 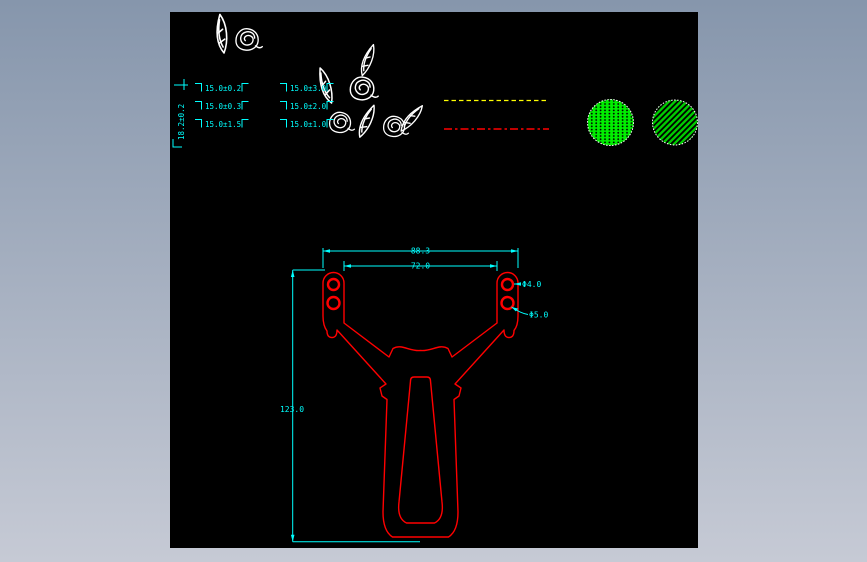 What do you see at coordinates (675, 122) in the screenshot?
I see `hatch-sample-diagonal-circle` at bounding box center [675, 122].